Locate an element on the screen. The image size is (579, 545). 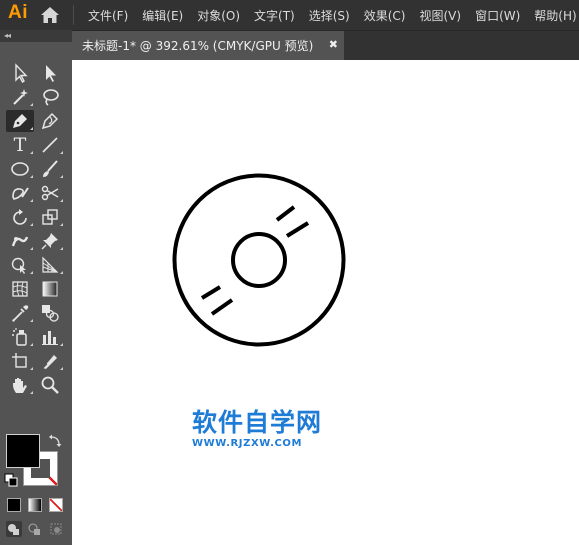
menu-select: 选择(S) is located at coordinates (329, 15).